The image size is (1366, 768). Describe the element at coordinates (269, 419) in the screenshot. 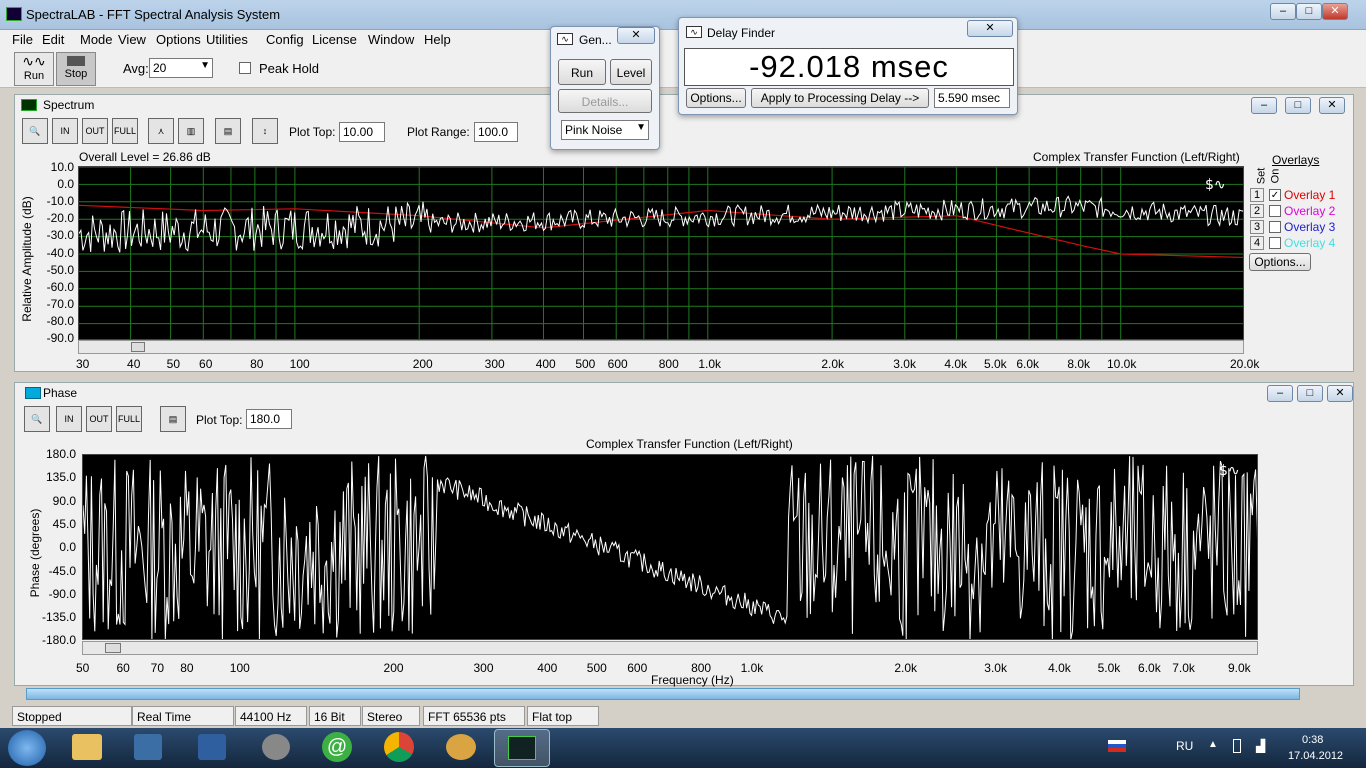

I see `phase-plot-top-input: 180.0` at that location.